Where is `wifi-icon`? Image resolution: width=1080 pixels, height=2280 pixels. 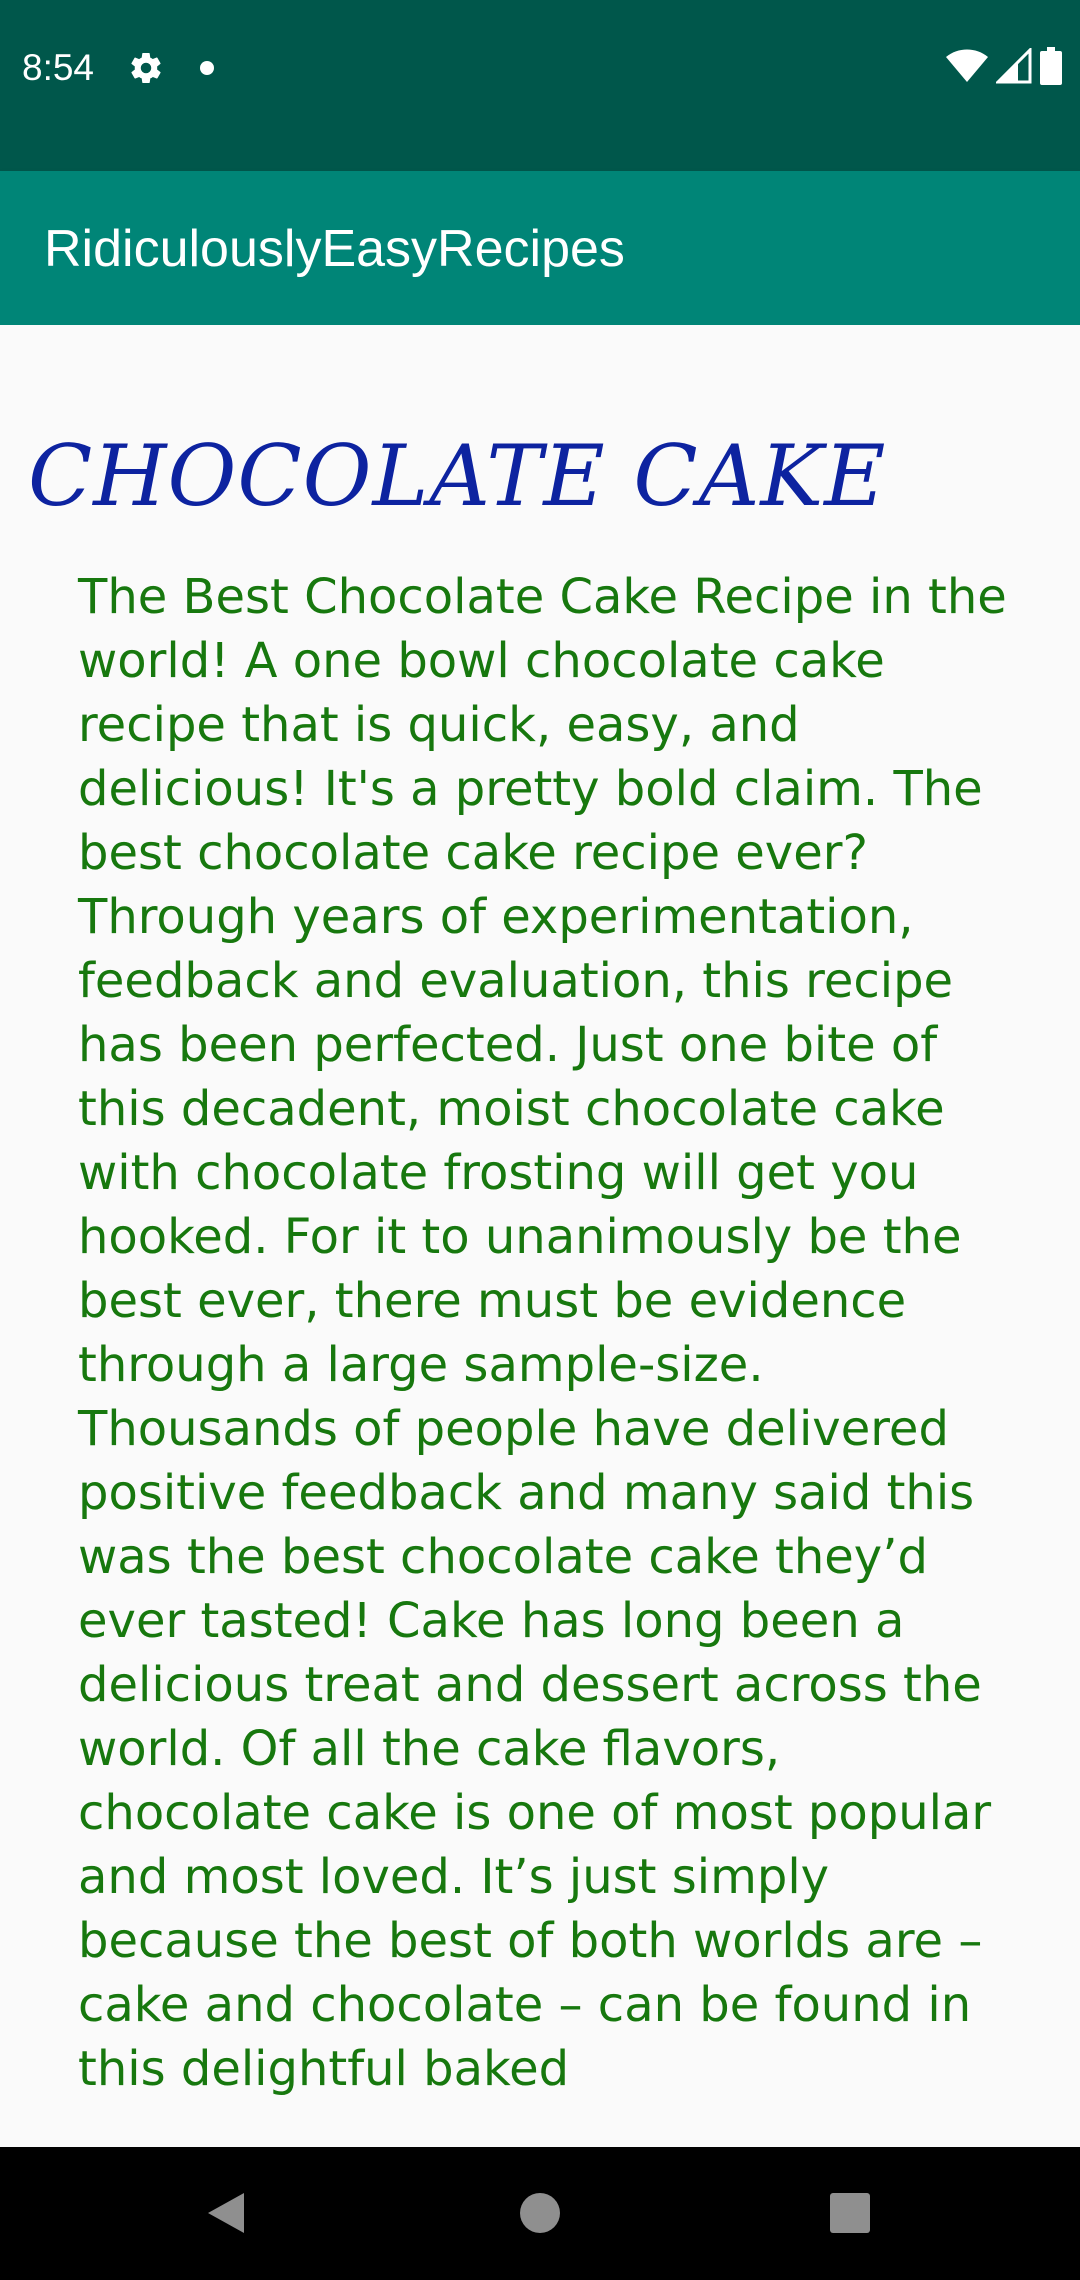 wifi-icon is located at coordinates (967, 68).